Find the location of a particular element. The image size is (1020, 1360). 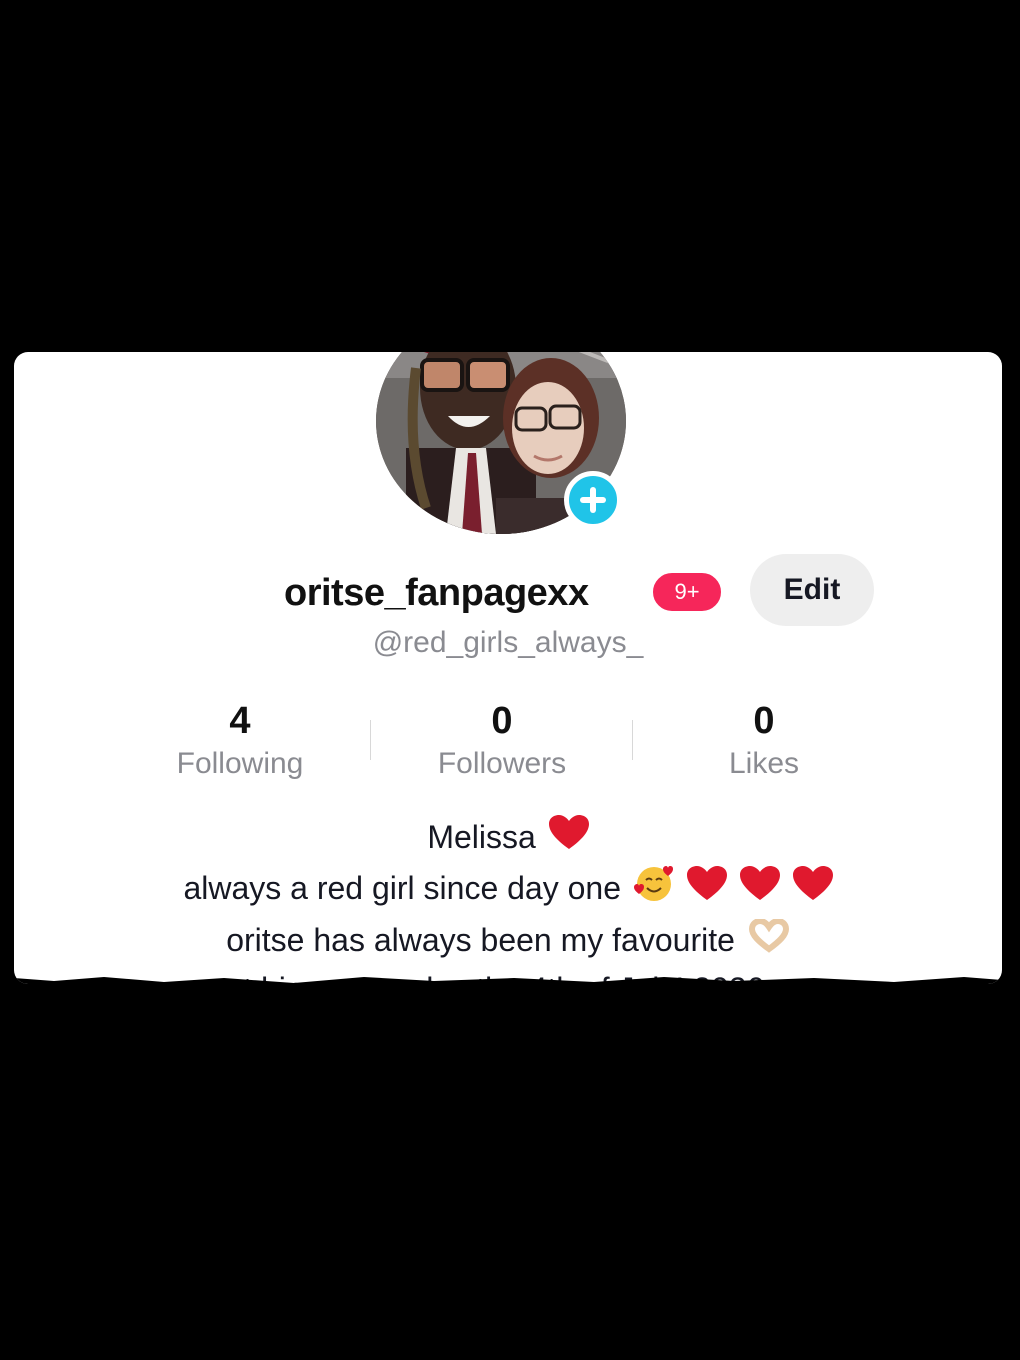

stat-following: 4 Following is located at coordinates (240, 741).